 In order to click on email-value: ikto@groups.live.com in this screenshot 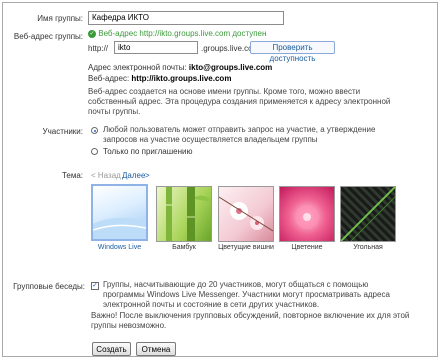, I will do `click(230, 67)`.